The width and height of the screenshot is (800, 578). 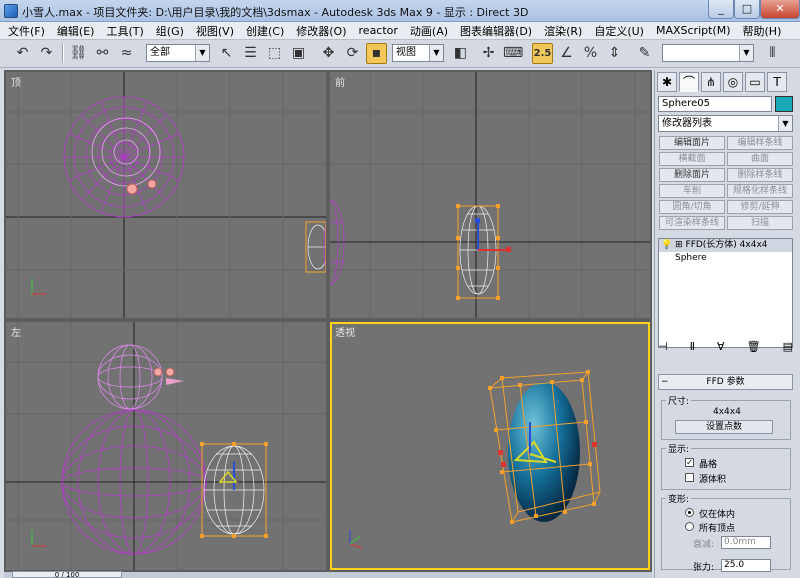 What do you see at coordinates (429, 31) in the screenshot?
I see `menu-animation: 动画(A)` at bounding box center [429, 31].